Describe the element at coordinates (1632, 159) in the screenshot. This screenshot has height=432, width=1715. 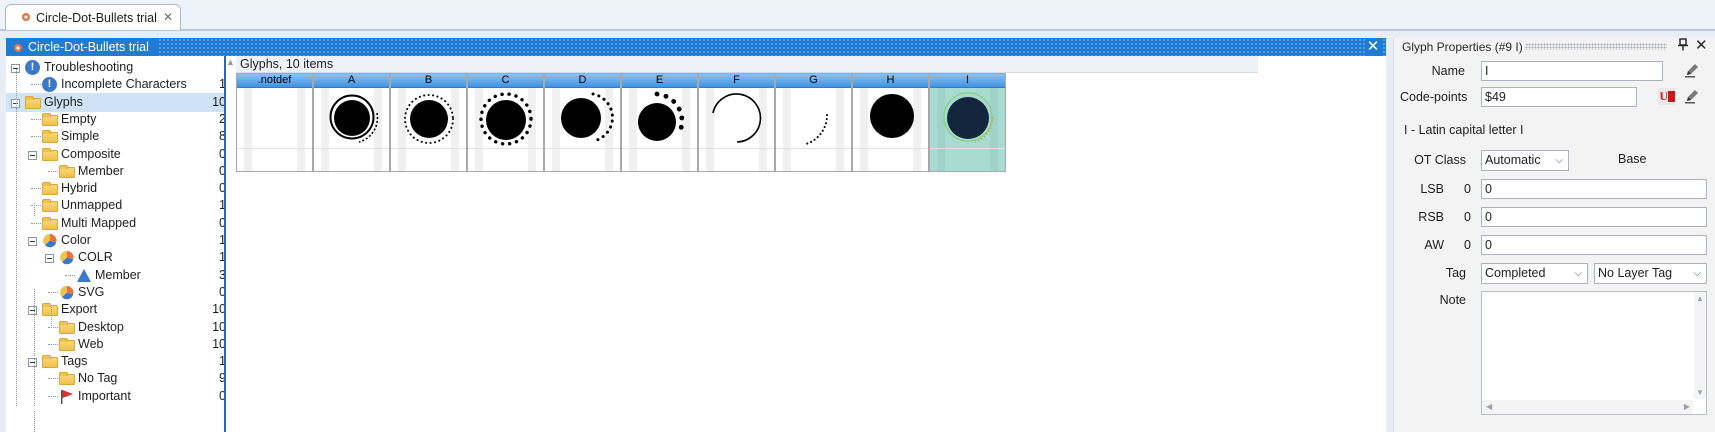
I see `base-label: Base` at that location.